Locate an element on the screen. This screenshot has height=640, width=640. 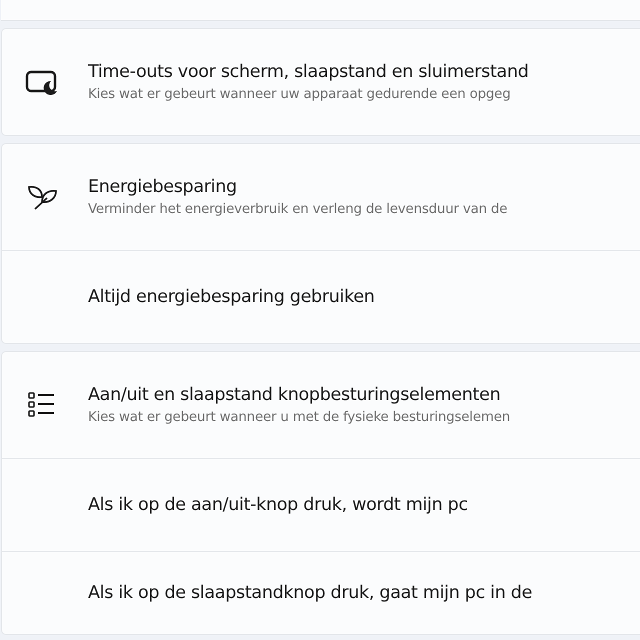
display-moon-icon is located at coordinates (42, 82).